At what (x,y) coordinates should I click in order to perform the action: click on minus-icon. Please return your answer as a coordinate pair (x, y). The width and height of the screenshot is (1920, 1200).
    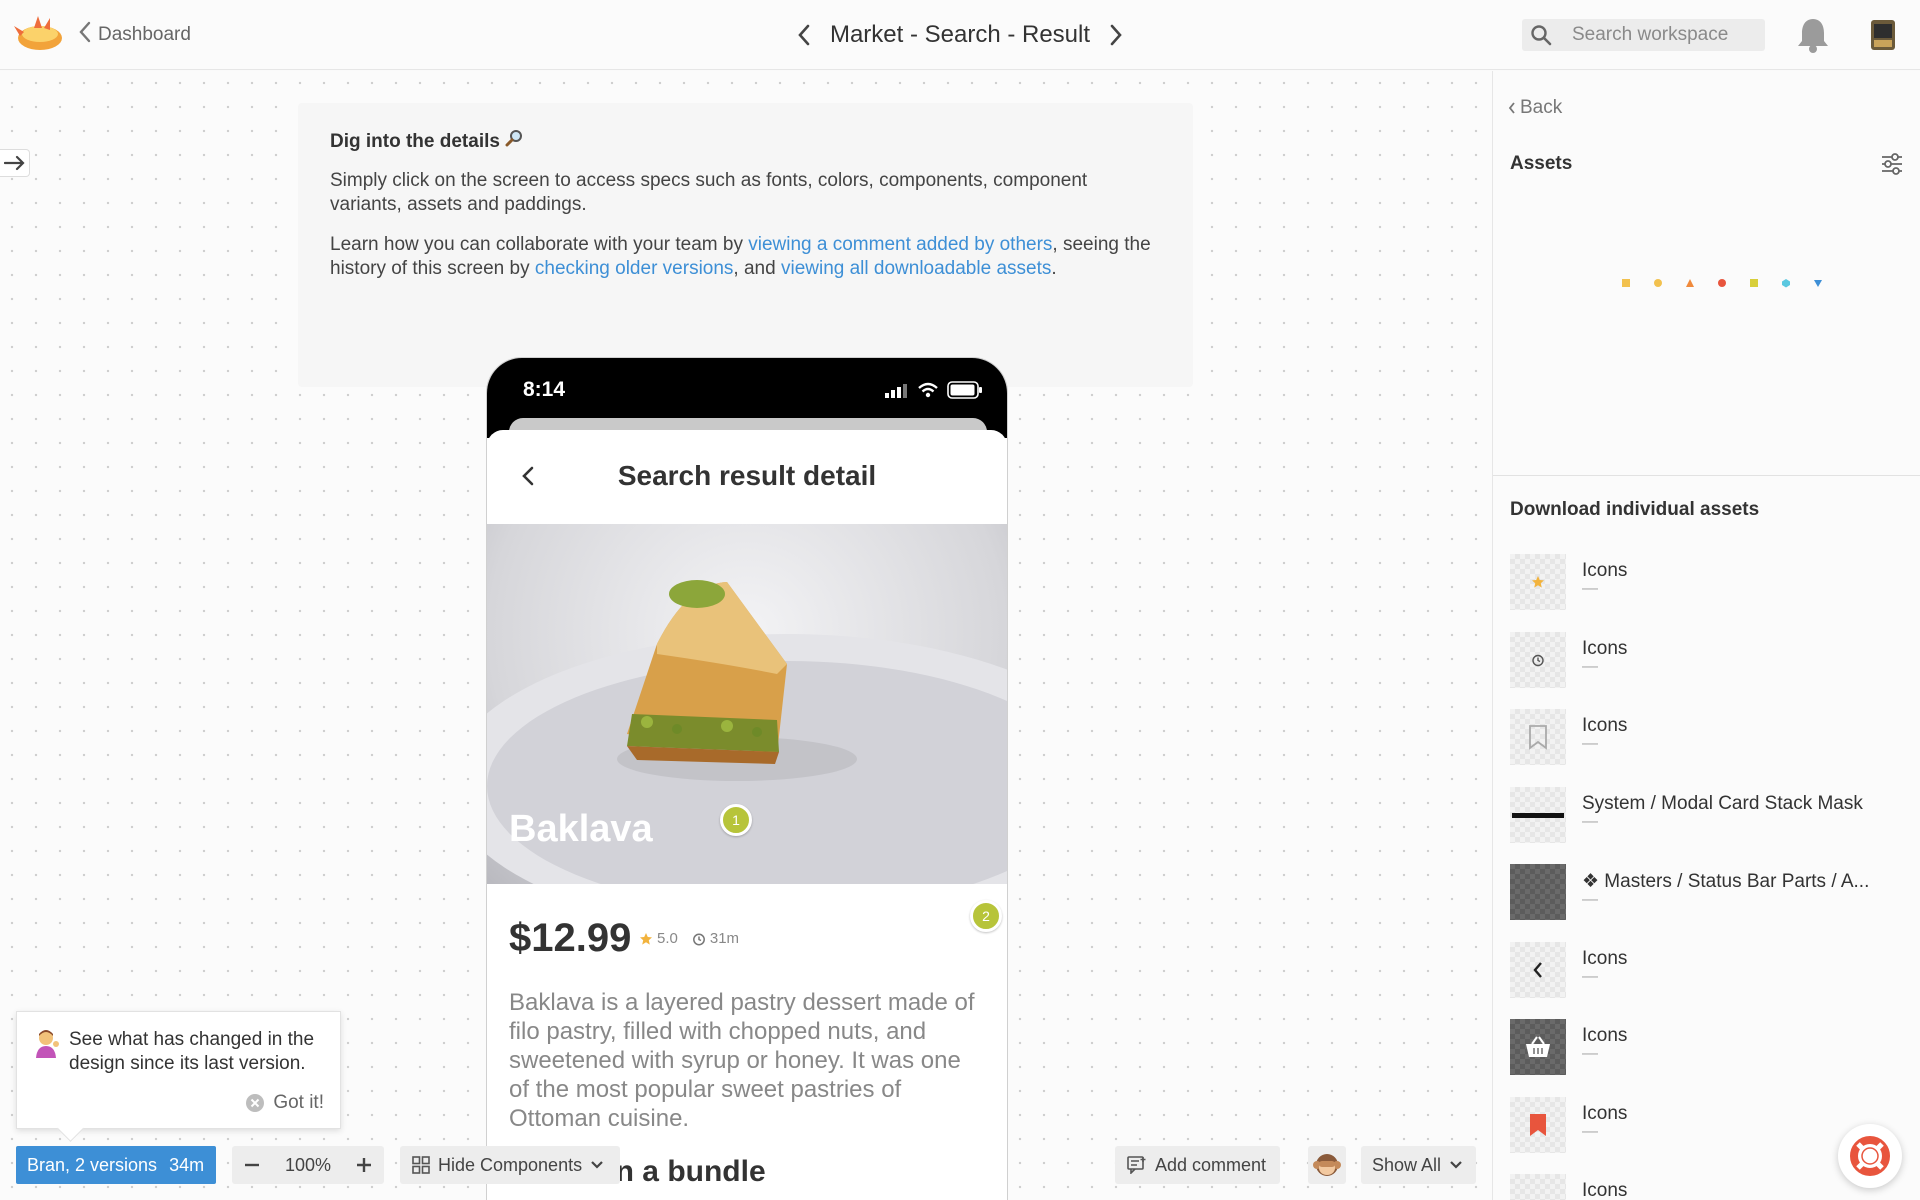
    Looking at the image, I should click on (252, 1165).